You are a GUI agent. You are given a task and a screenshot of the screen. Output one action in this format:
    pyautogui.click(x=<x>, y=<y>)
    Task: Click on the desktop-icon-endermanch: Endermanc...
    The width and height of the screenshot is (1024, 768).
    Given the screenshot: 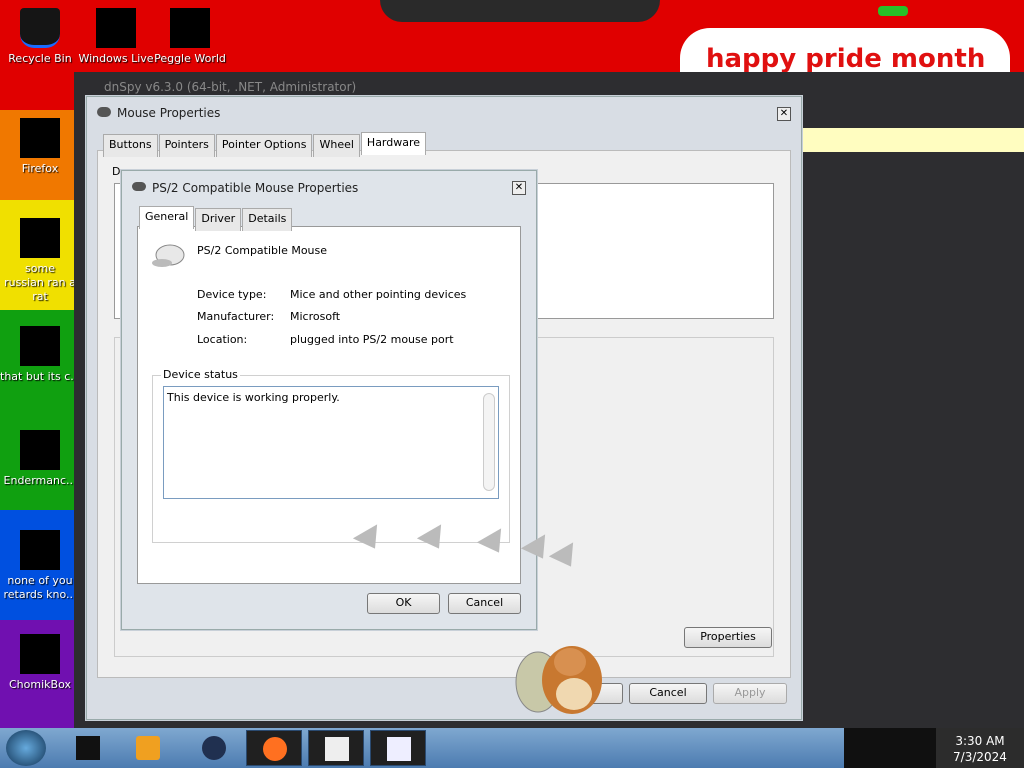 What is the action you would take?
    pyautogui.click(x=40, y=458)
    